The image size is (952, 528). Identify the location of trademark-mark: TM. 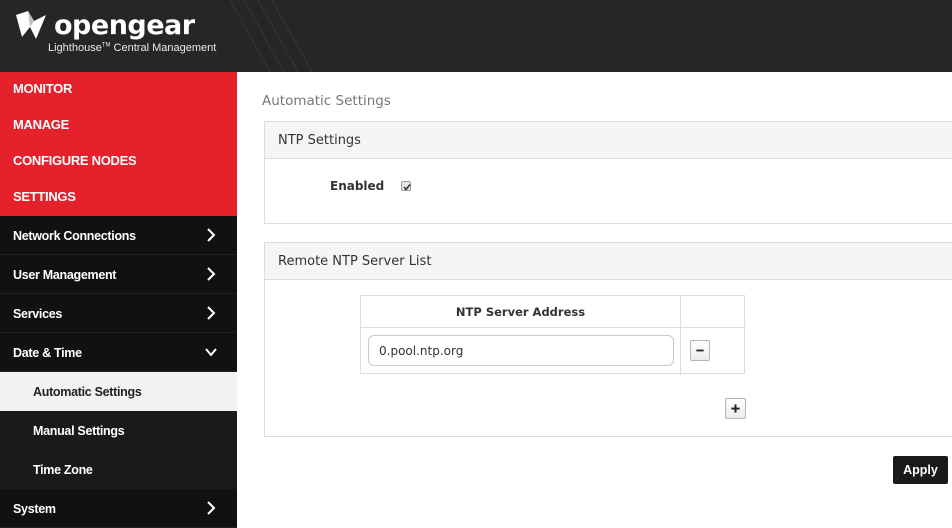
(106, 45).